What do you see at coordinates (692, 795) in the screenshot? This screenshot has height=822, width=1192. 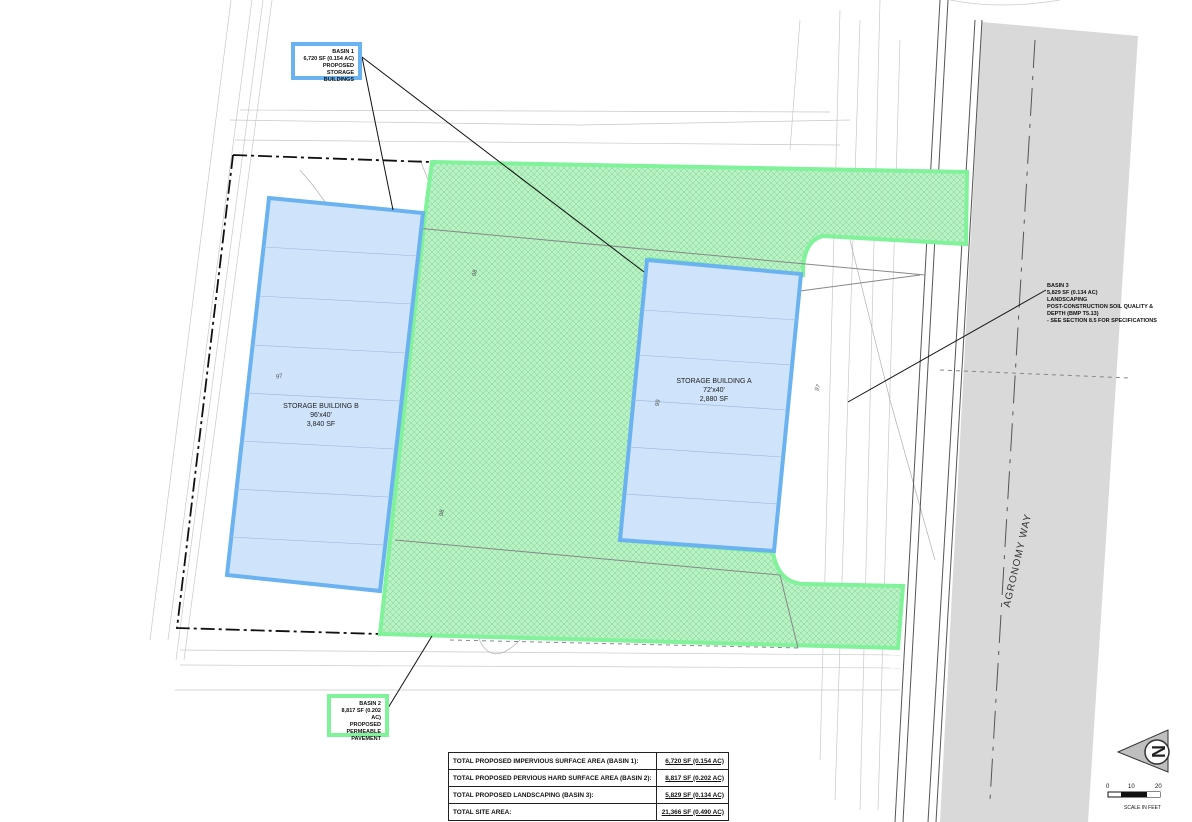 I see `row-value: 5,829 SF (0.134 AC)` at bounding box center [692, 795].